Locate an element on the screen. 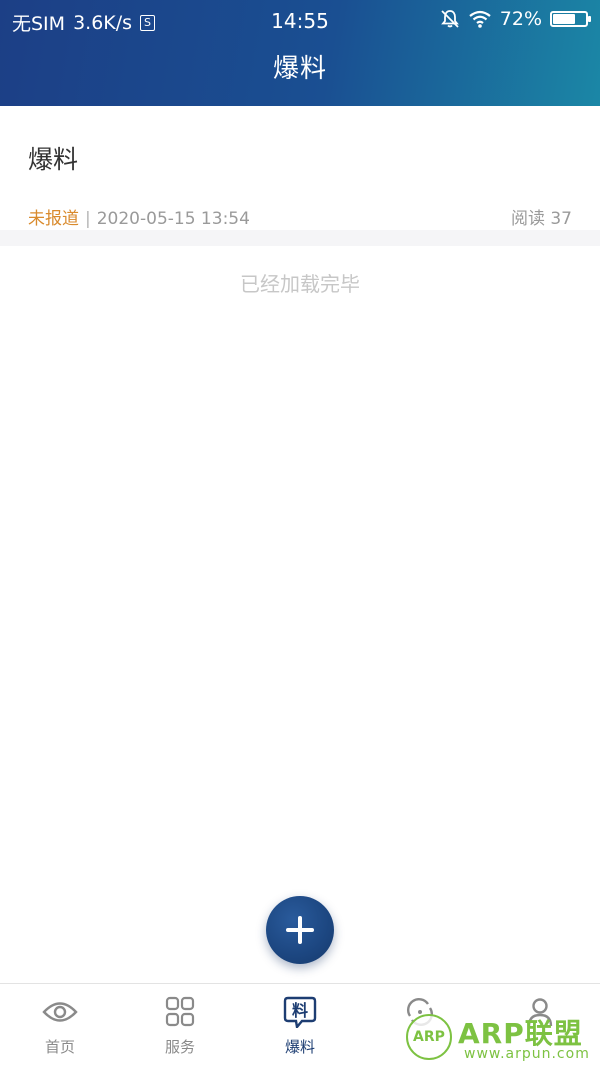  tip-icon-glyph: 料 is located at coordinates (300, 1010).